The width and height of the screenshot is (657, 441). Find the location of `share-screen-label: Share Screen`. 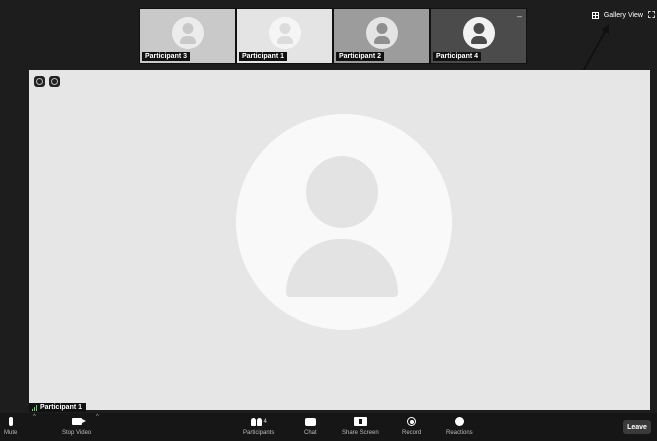

share-screen-label: Share Screen is located at coordinates (360, 433).